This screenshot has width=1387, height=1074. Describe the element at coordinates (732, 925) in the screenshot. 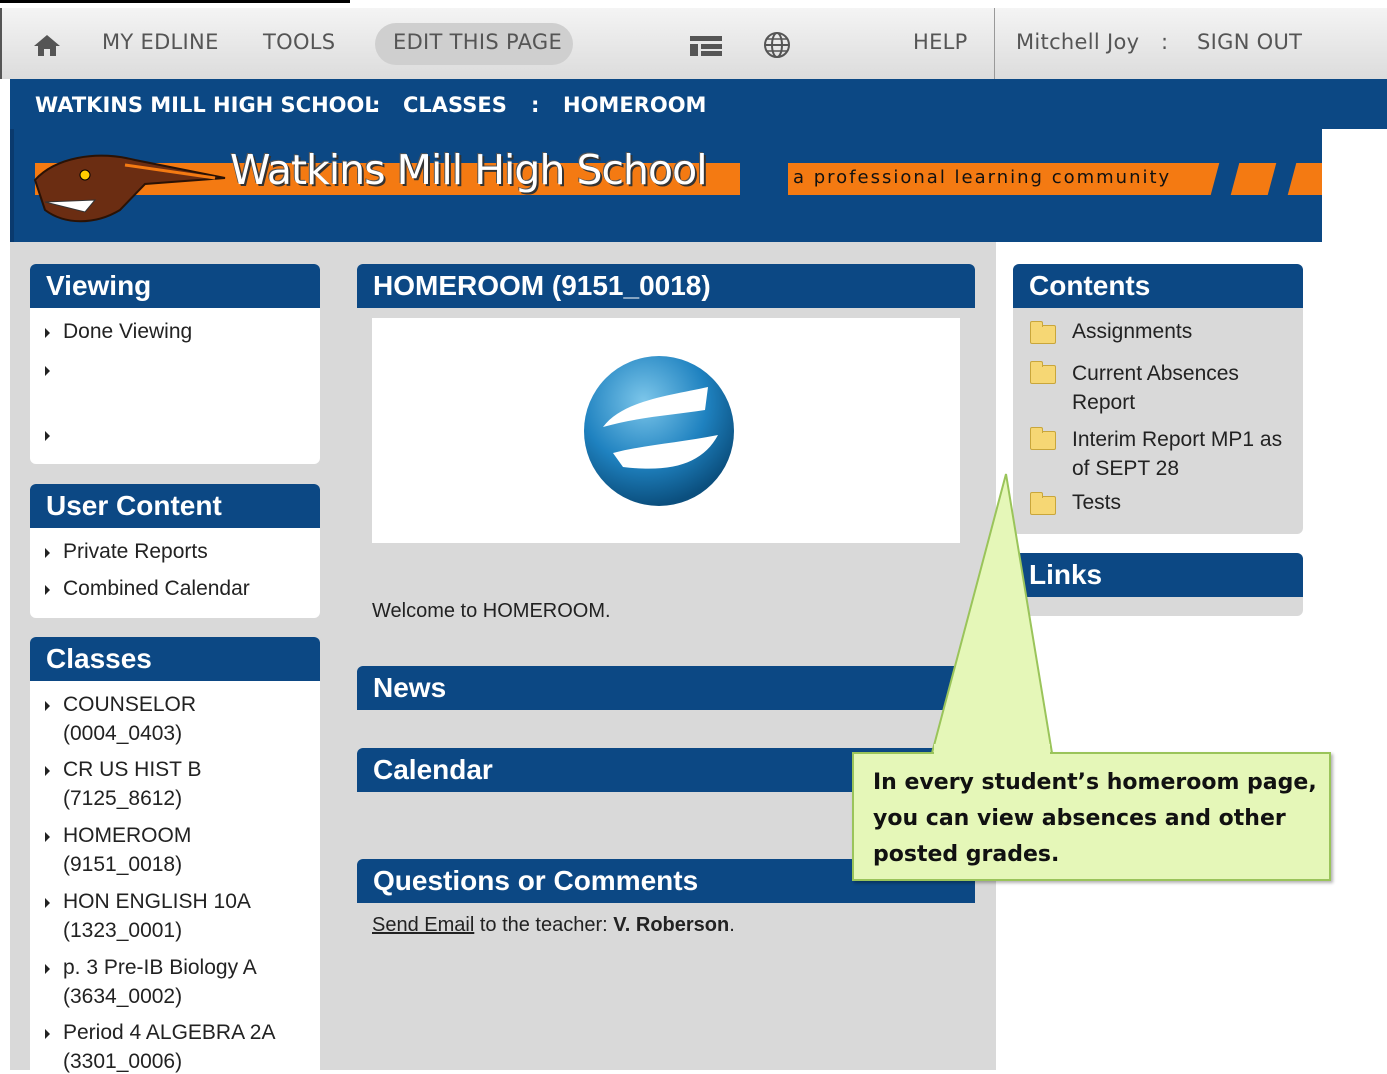

I see `period-text: .` at that location.